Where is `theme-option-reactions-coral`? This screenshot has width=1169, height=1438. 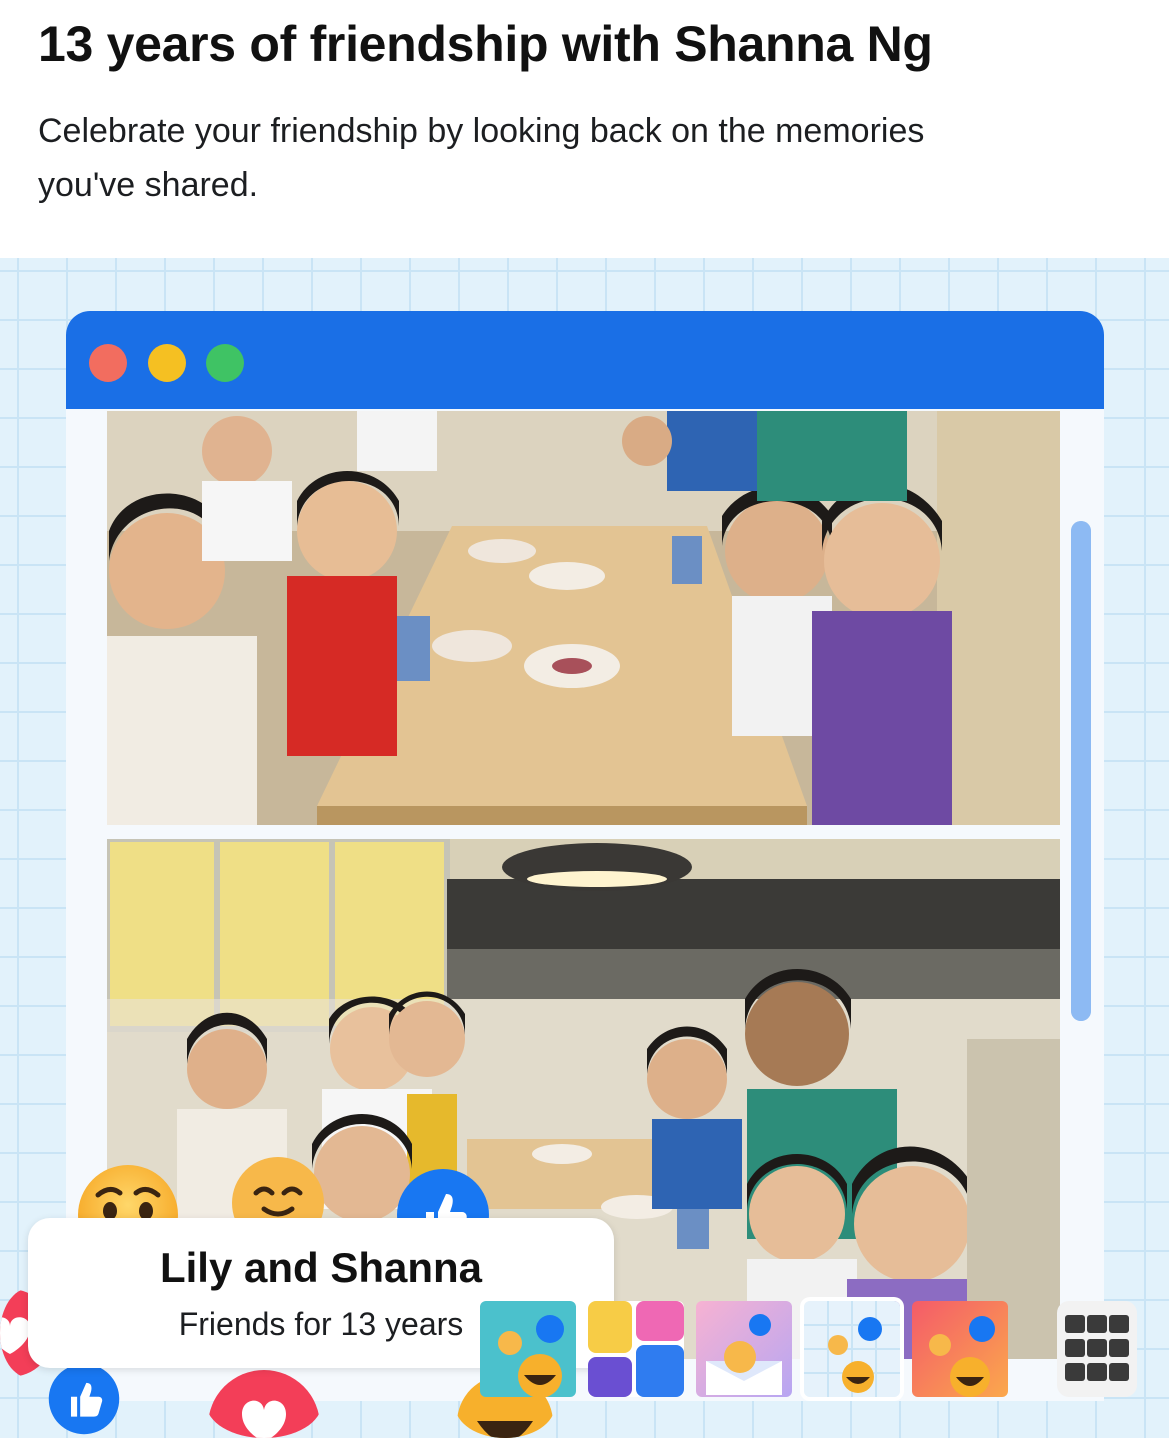 theme-option-reactions-coral is located at coordinates (960, 1349).